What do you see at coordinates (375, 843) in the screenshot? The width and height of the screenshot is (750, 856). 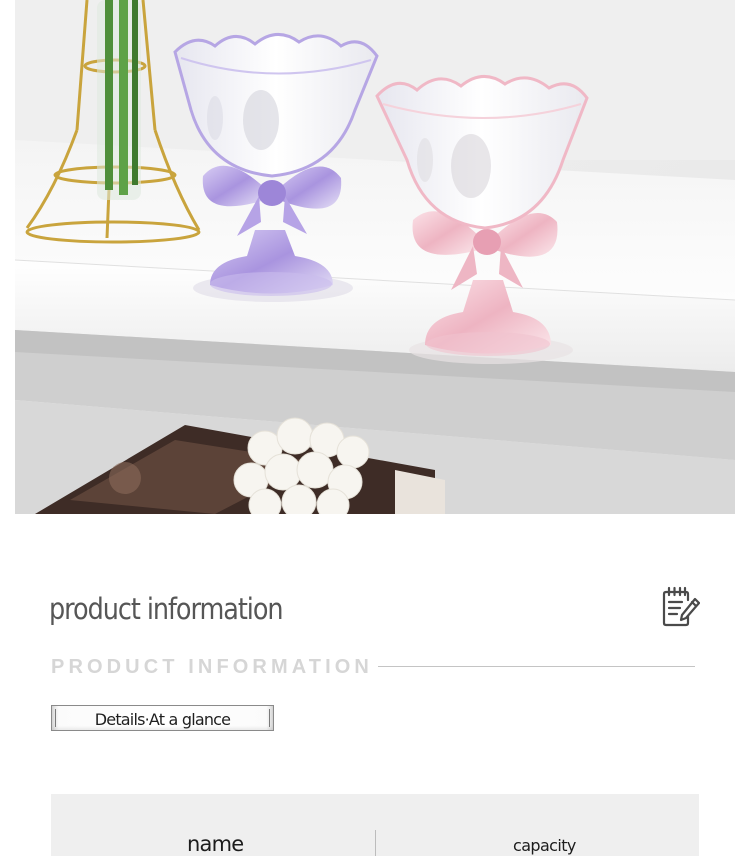 I see `table-column-divider` at bounding box center [375, 843].